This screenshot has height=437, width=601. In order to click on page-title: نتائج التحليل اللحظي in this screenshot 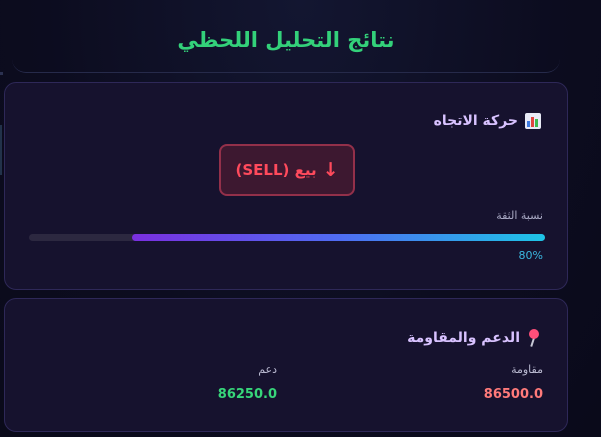, I will do `click(286, 40)`.